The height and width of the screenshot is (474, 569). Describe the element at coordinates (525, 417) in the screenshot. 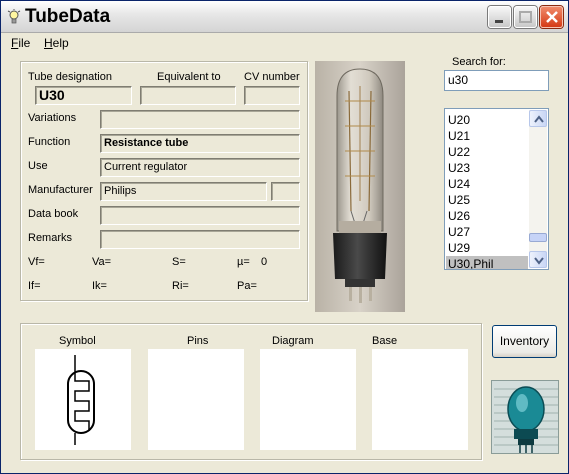

I see `tube-logo` at that location.